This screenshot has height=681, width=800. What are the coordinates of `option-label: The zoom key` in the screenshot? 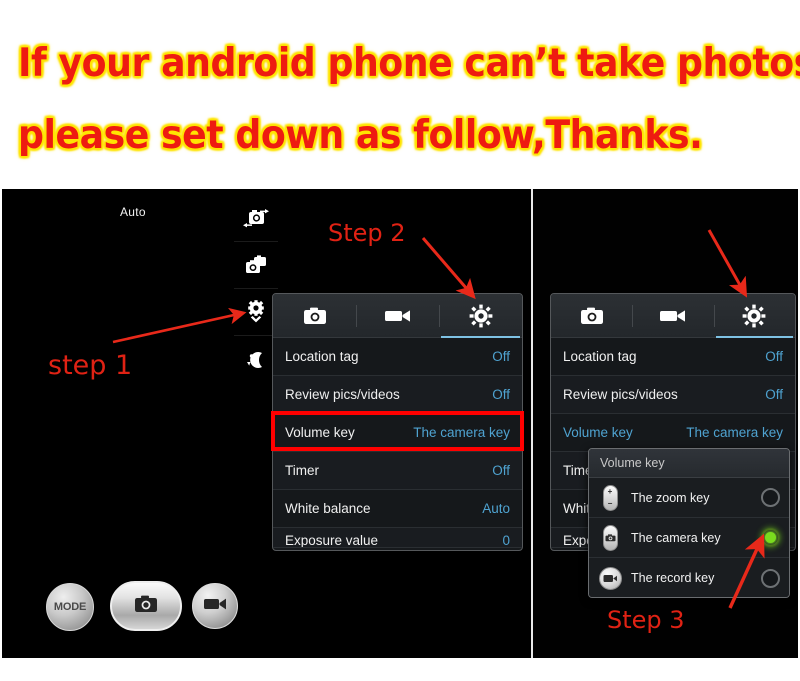 It's located at (670, 497).